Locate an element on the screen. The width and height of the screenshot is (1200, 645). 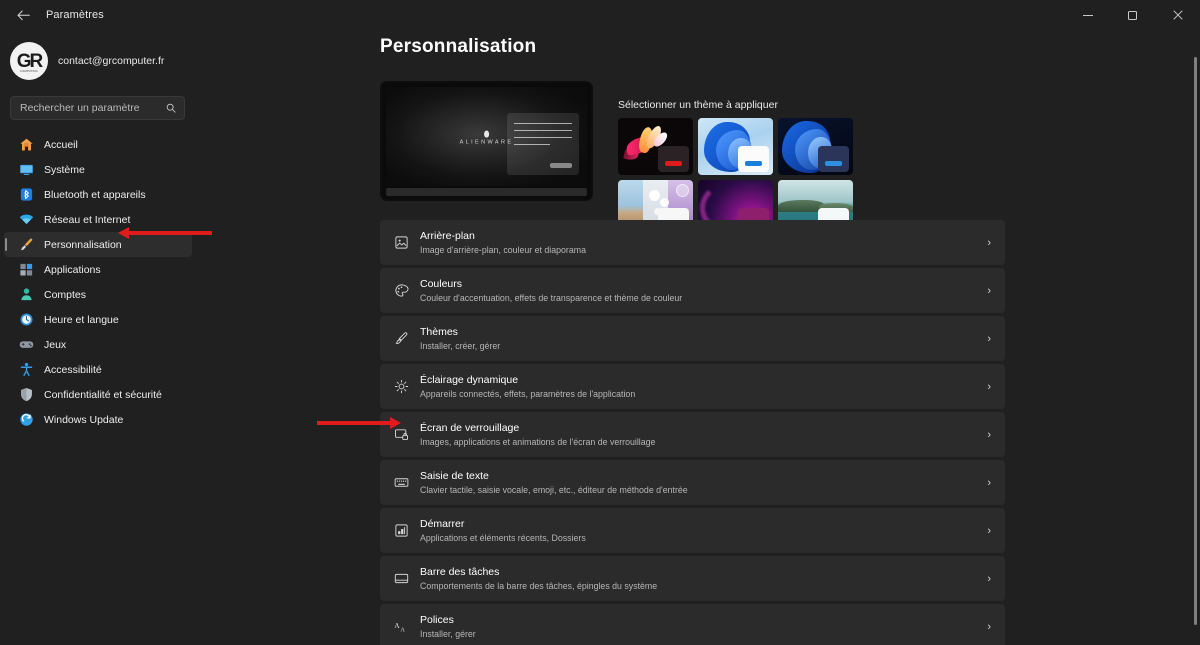
palette-icon is located at coordinates (401, 291).